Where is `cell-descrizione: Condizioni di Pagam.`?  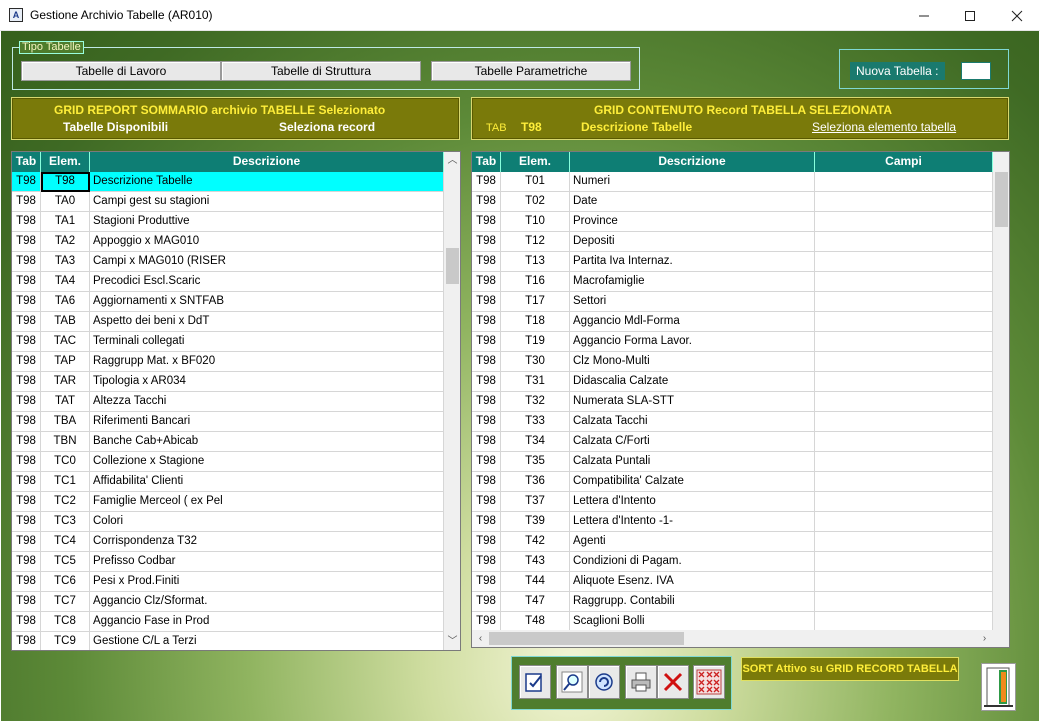
cell-descrizione: Condizioni di Pagam. is located at coordinates (692, 562).